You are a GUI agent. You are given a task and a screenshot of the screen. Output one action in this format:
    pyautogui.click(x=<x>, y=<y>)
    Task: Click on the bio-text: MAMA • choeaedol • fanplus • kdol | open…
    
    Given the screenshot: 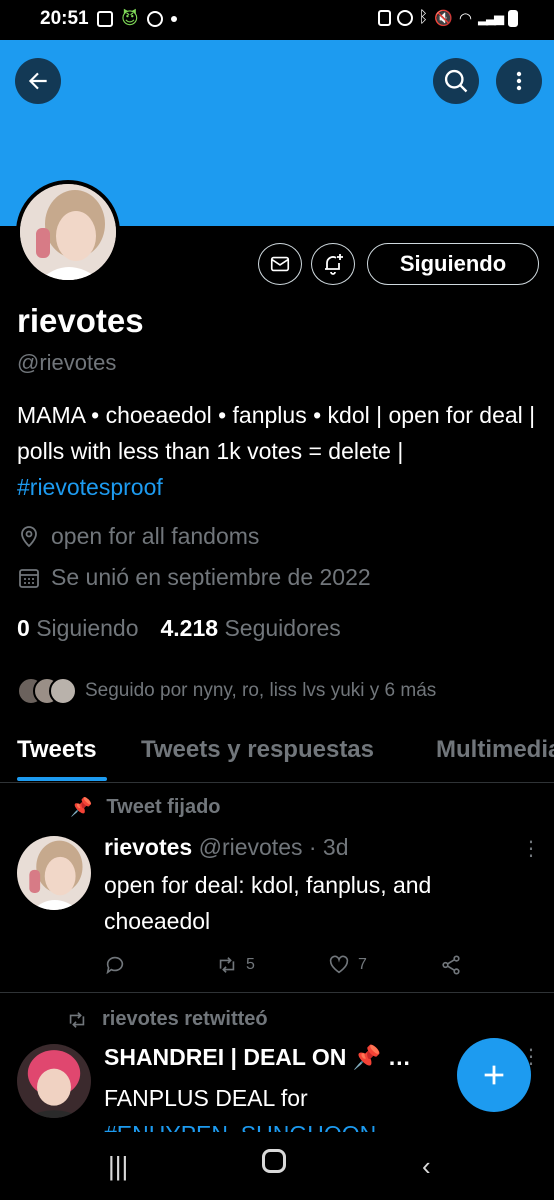 What is the action you would take?
    pyautogui.click(x=276, y=433)
    